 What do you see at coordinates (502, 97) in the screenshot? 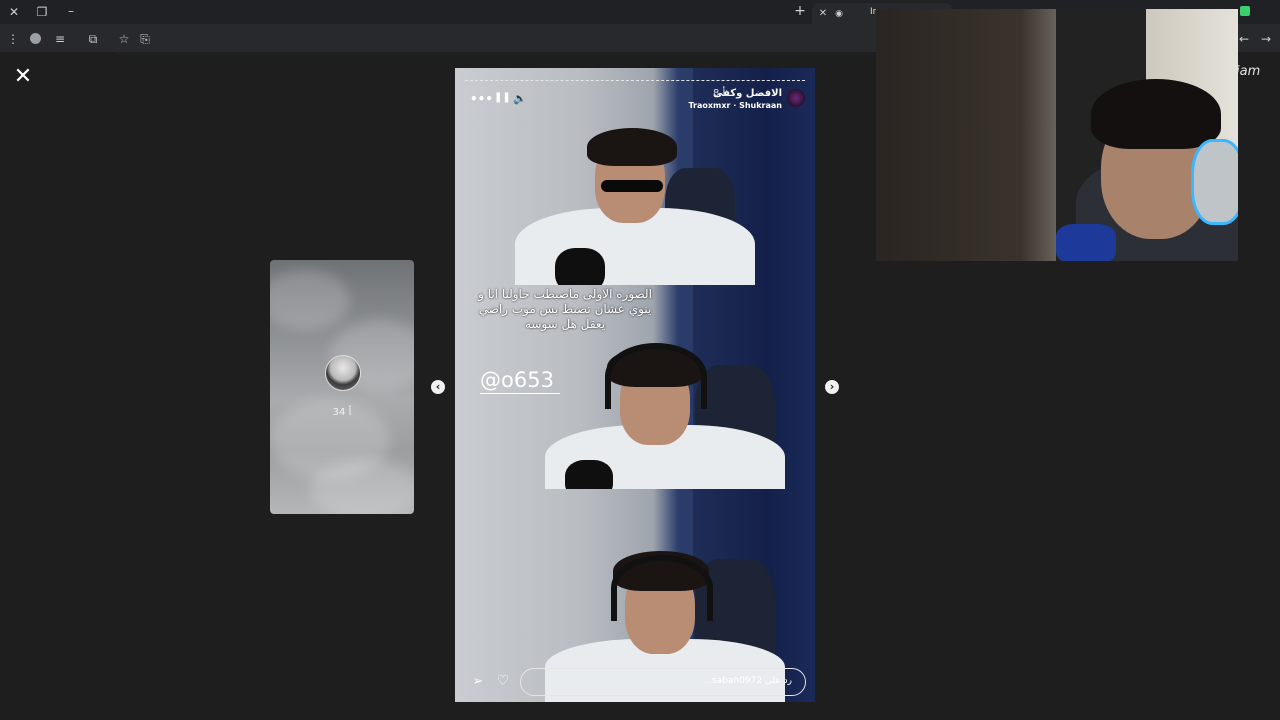
I see `pause-icon: ❚❚` at bounding box center [502, 97].